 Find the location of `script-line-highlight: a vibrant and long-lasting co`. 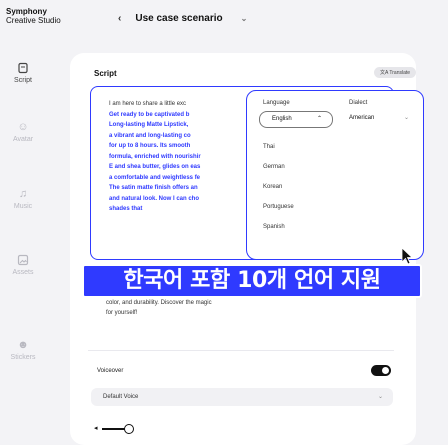

script-line-highlight: a vibrant and long-lasting co is located at coordinates (150, 135).